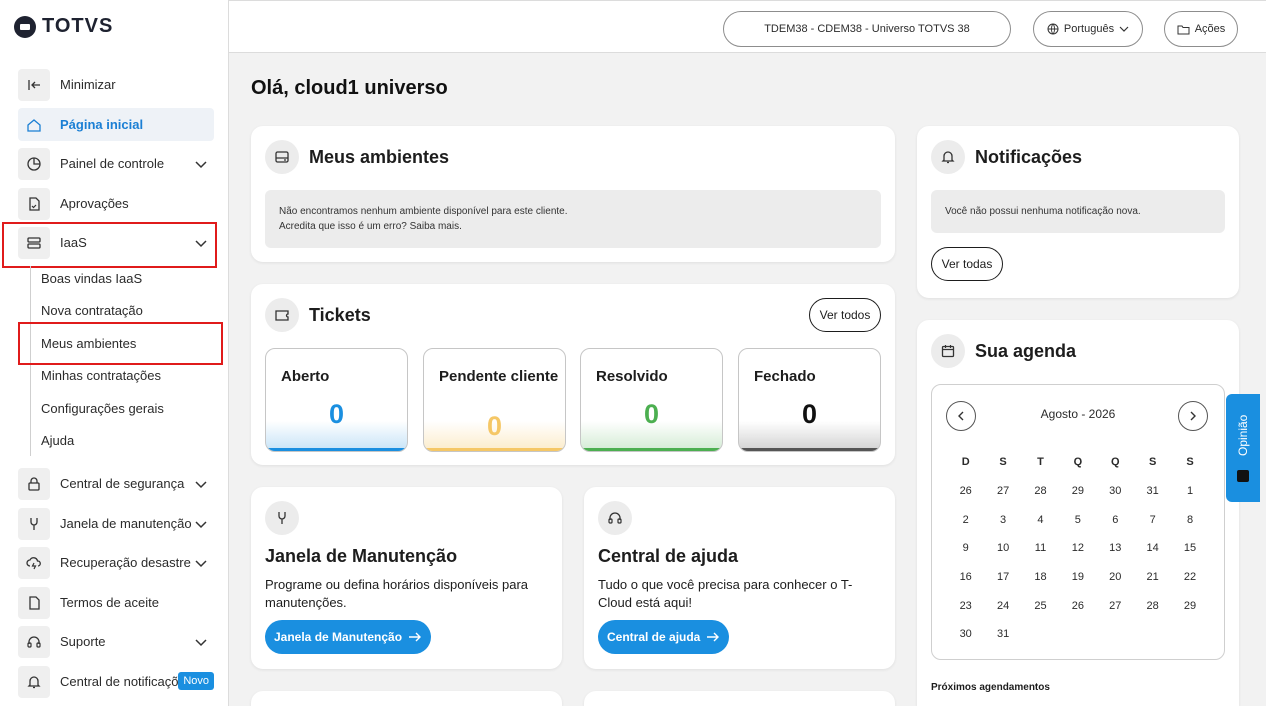 This screenshot has width=1266, height=706. What do you see at coordinates (102, 124) in the screenshot?
I see `home-label: Página inicial` at bounding box center [102, 124].